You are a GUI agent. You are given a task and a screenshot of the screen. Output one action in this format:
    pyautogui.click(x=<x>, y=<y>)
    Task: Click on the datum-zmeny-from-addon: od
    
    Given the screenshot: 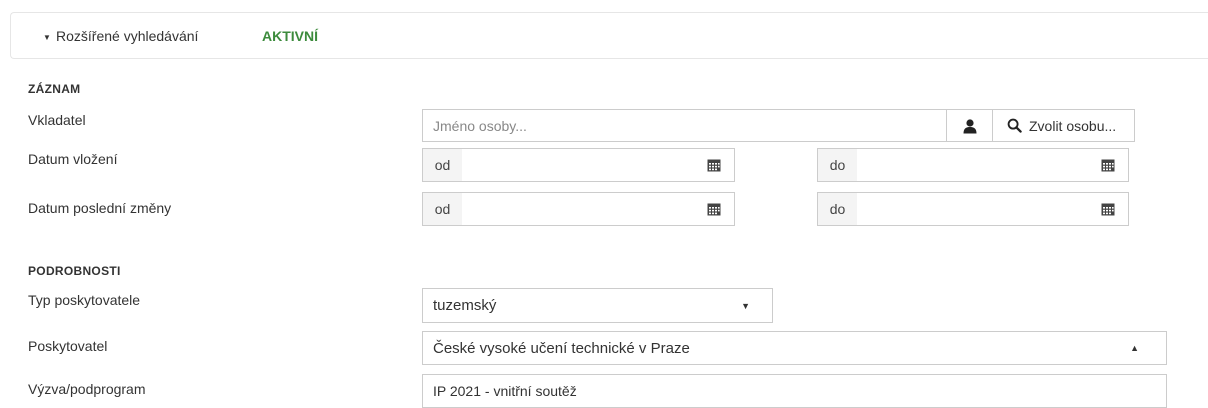 What is the action you would take?
    pyautogui.click(x=442, y=209)
    